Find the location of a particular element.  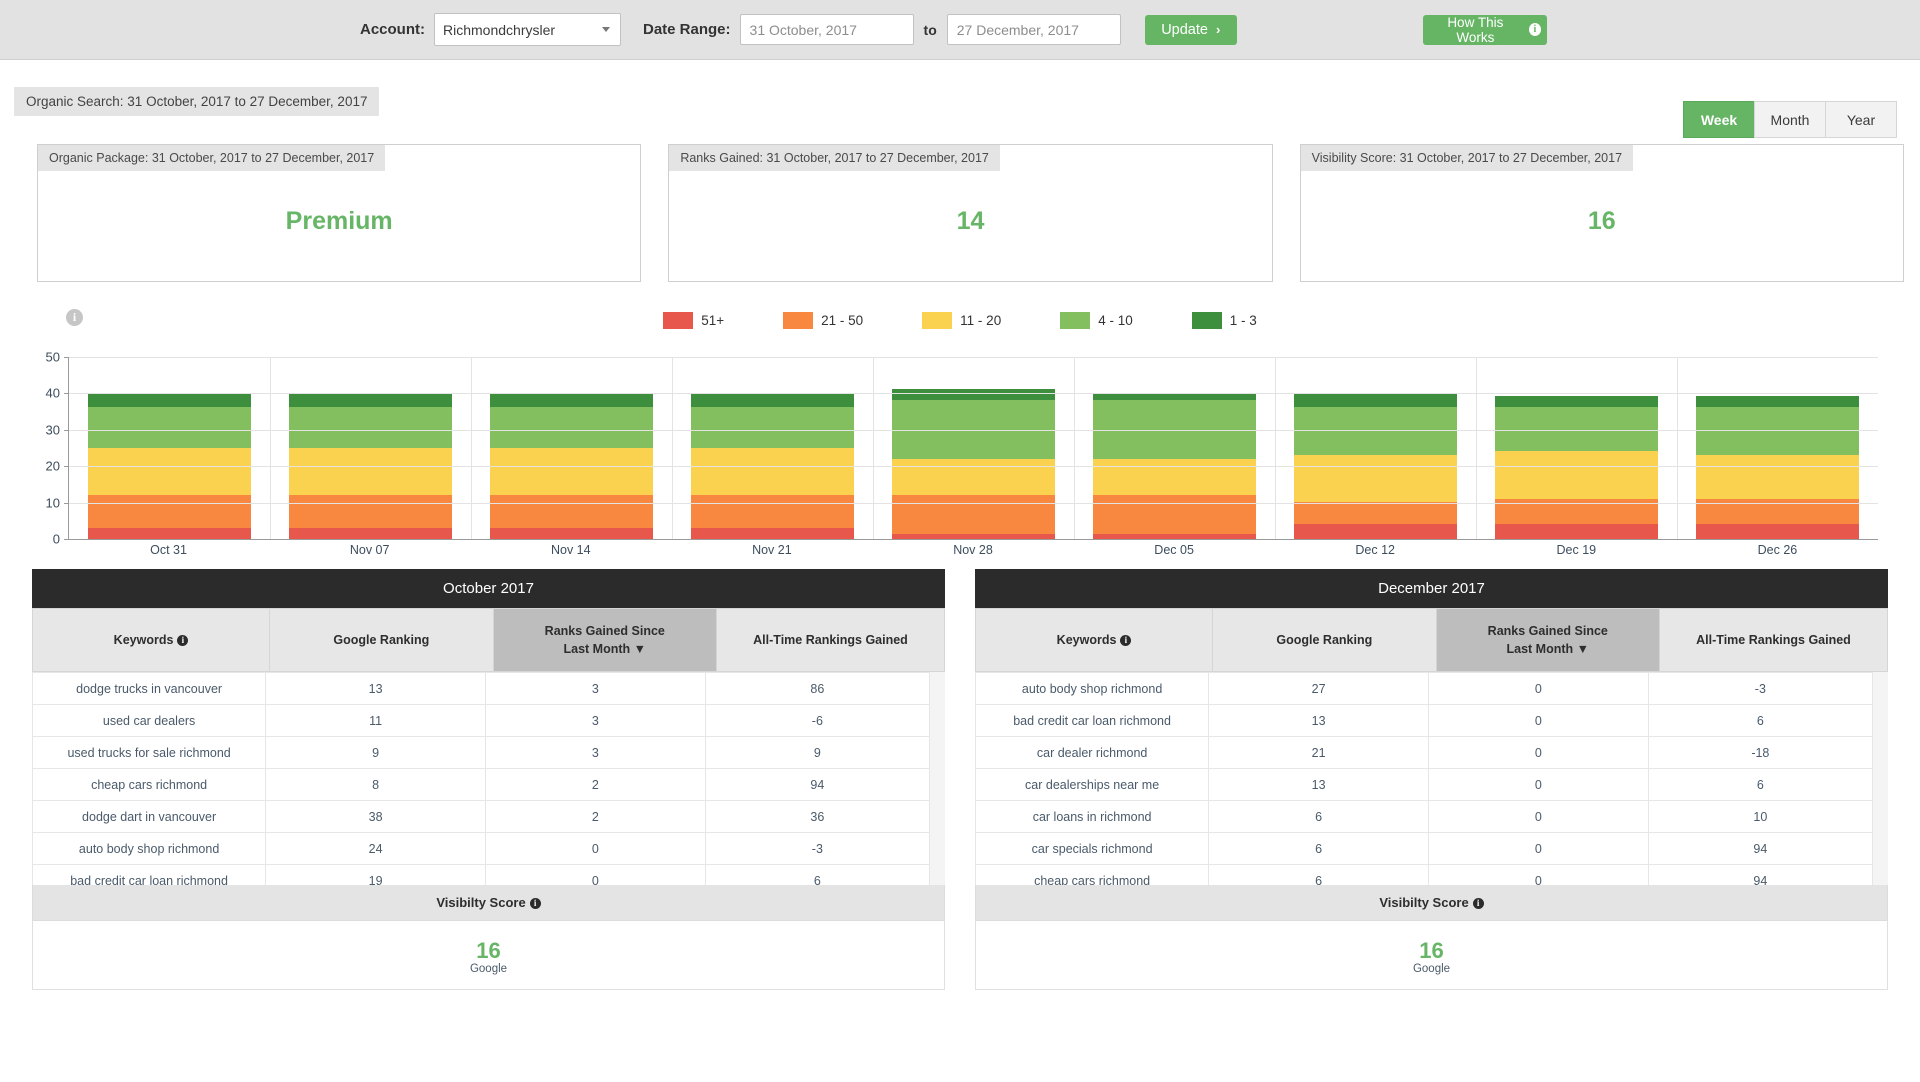

period-year-button: Year is located at coordinates (1861, 119).